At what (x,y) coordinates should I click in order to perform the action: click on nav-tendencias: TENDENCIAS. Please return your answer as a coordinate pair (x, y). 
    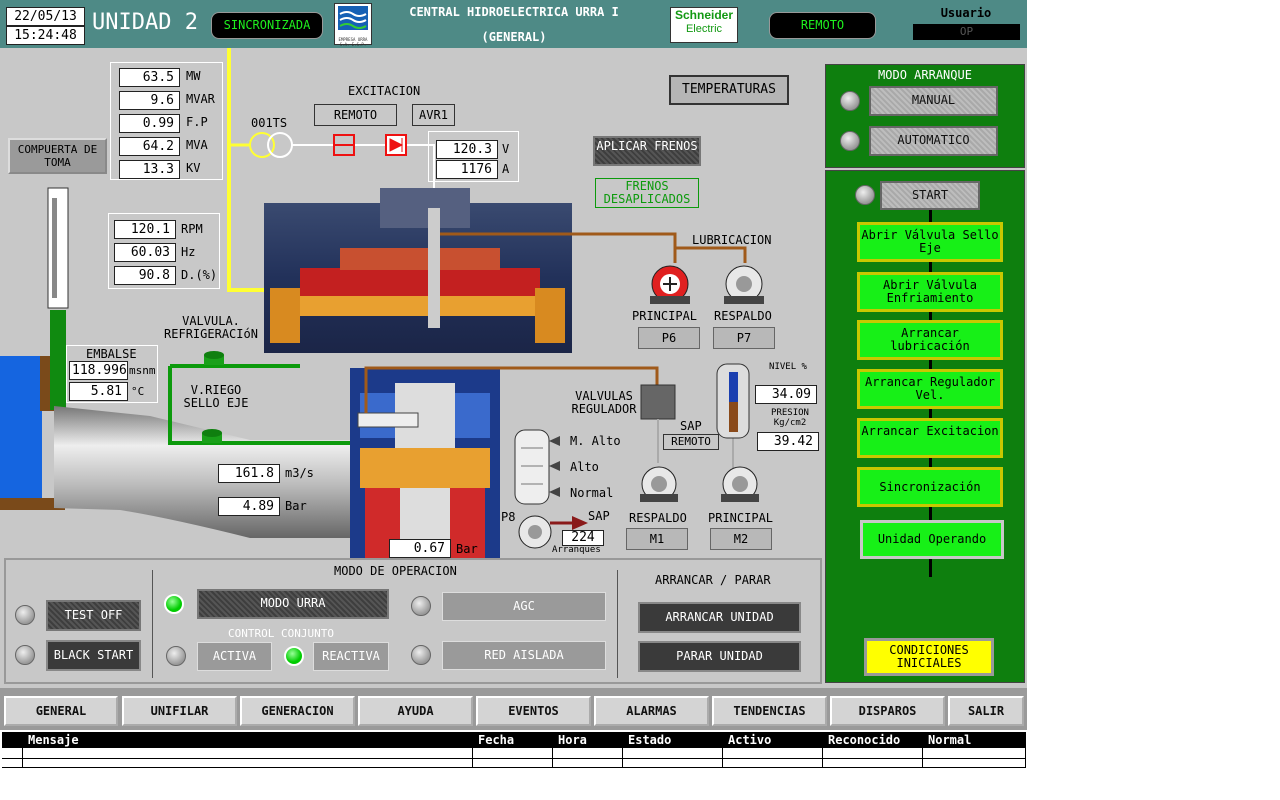
    Looking at the image, I should click on (769, 711).